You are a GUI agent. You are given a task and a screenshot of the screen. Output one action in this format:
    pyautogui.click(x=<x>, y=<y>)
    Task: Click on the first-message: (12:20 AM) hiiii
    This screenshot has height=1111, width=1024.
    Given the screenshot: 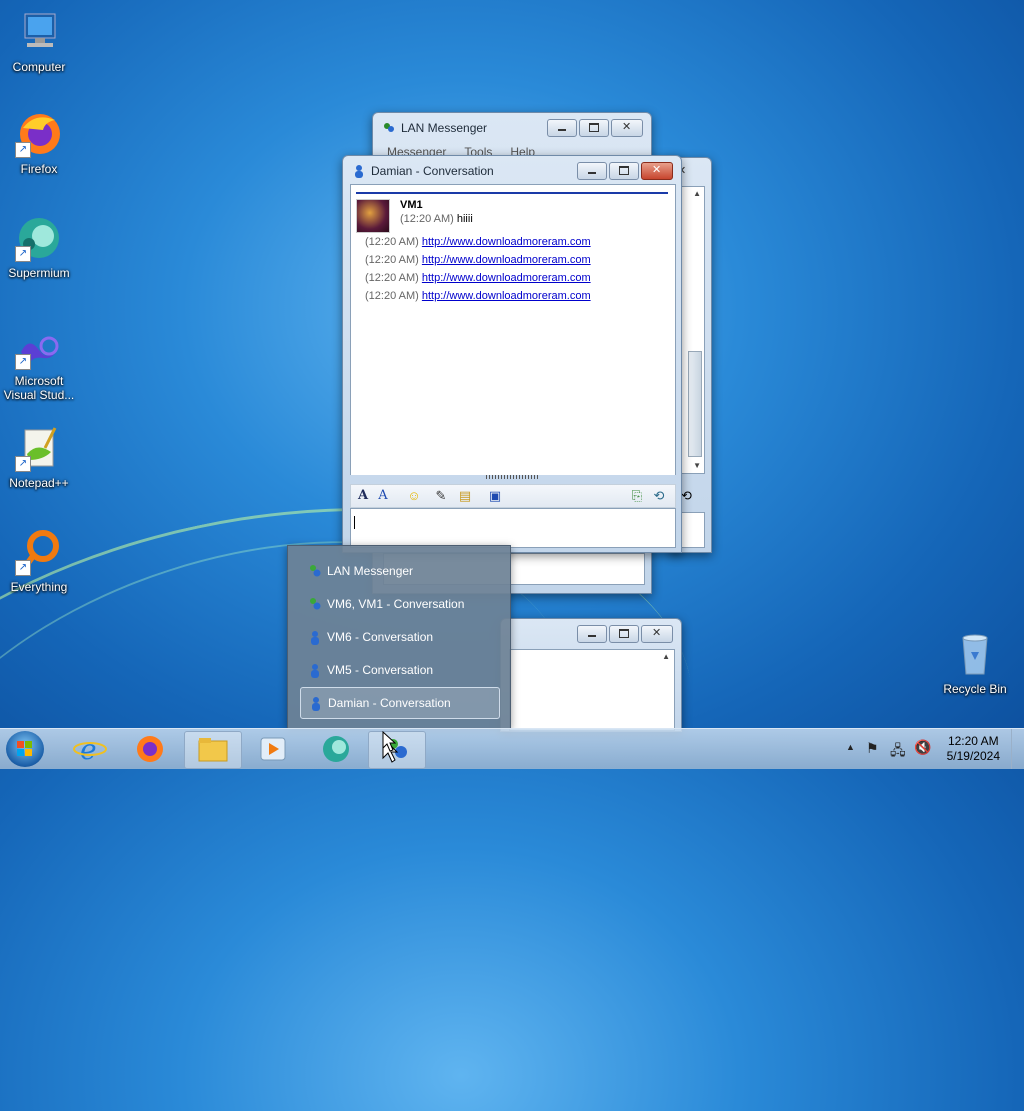 What is the action you would take?
    pyautogui.click(x=436, y=219)
    